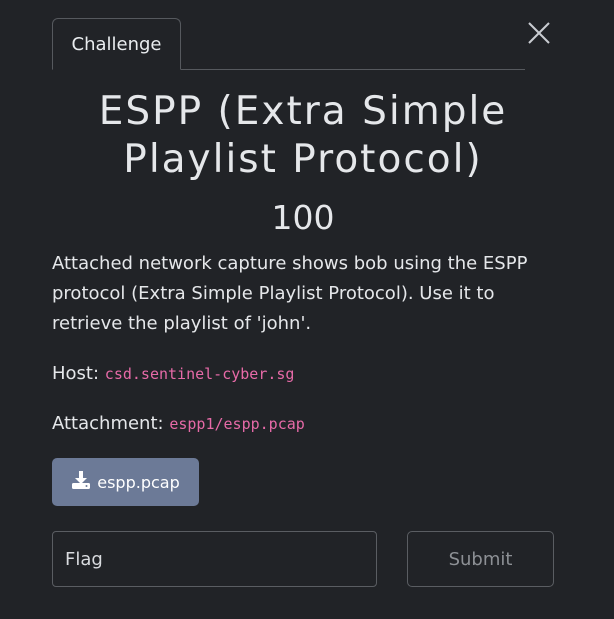  I want to click on attachment-line: Attachment: espp1/espp.pcap, so click(178, 424).